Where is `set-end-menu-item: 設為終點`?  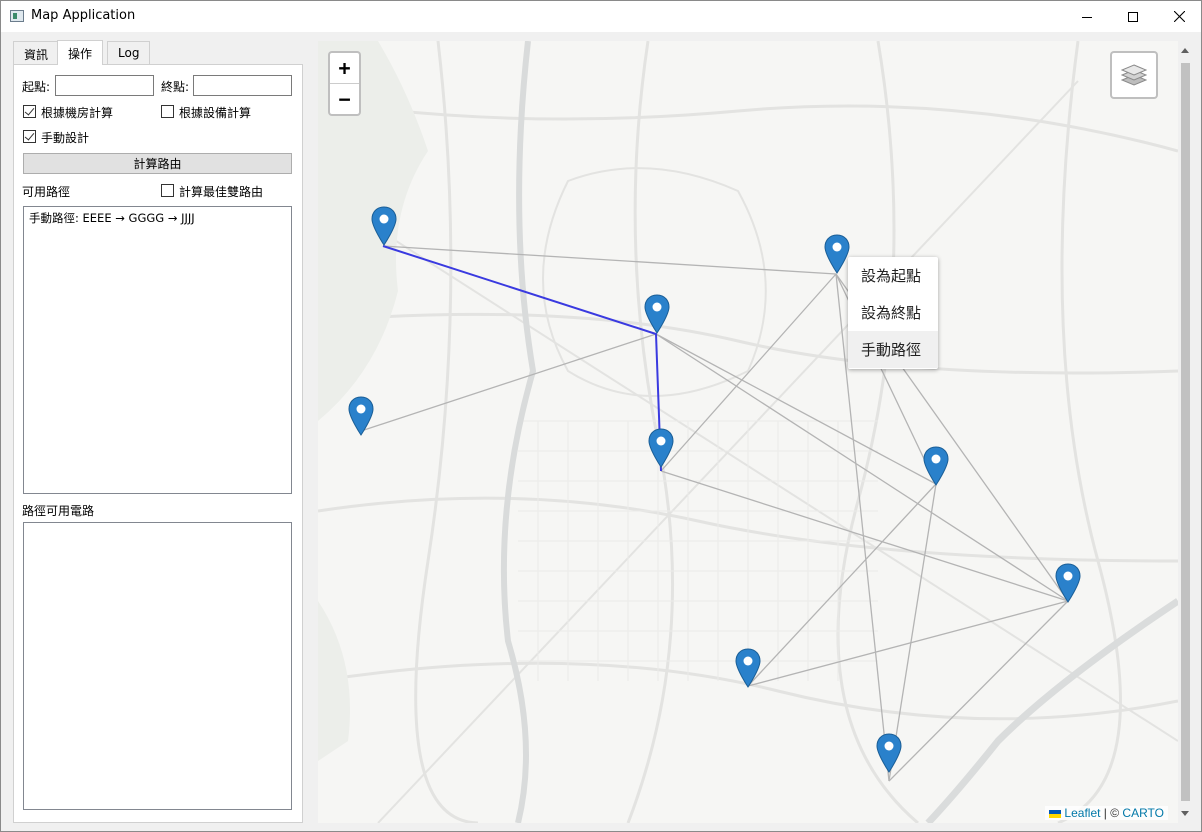
set-end-menu-item: 設為終點 is located at coordinates (893, 312).